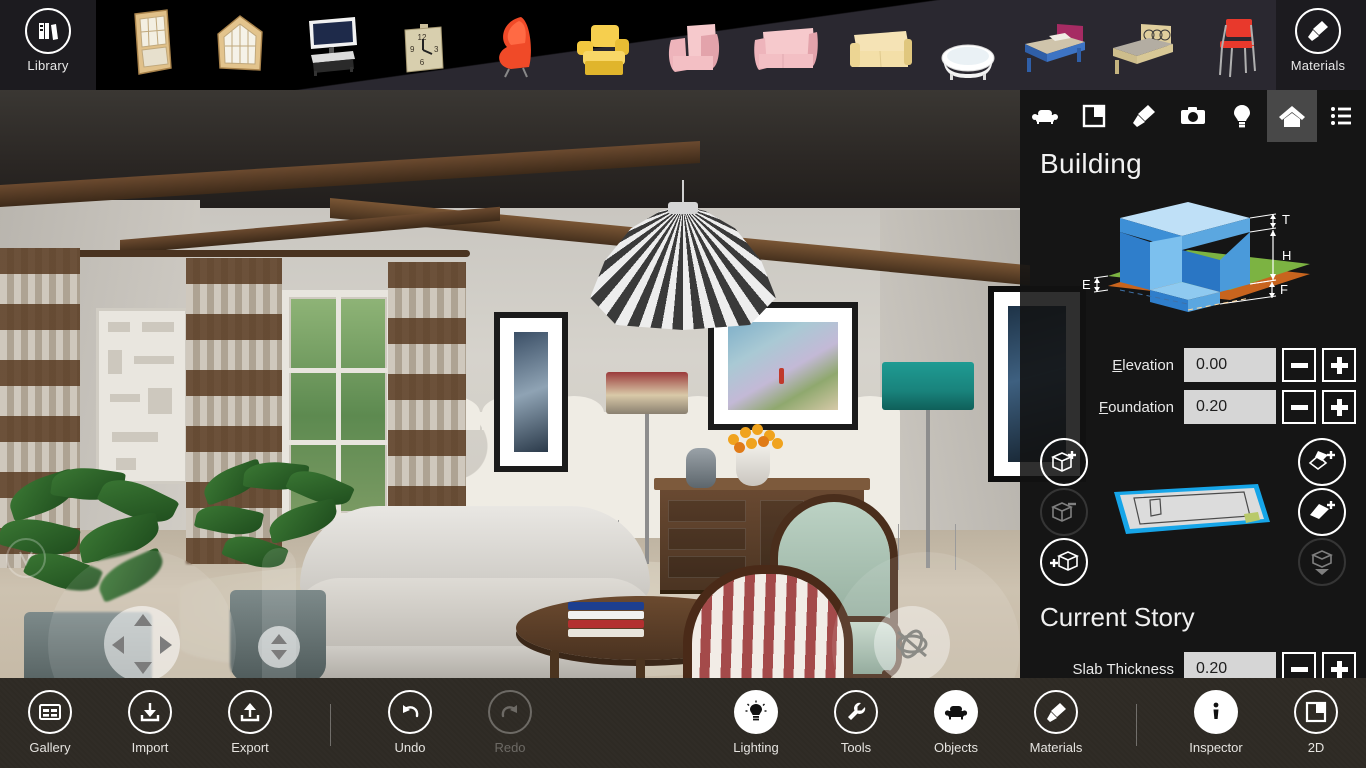 The height and width of the screenshot is (768, 1366). Describe the element at coordinates (606, 622) in the screenshot. I see `stack-of-books` at that location.